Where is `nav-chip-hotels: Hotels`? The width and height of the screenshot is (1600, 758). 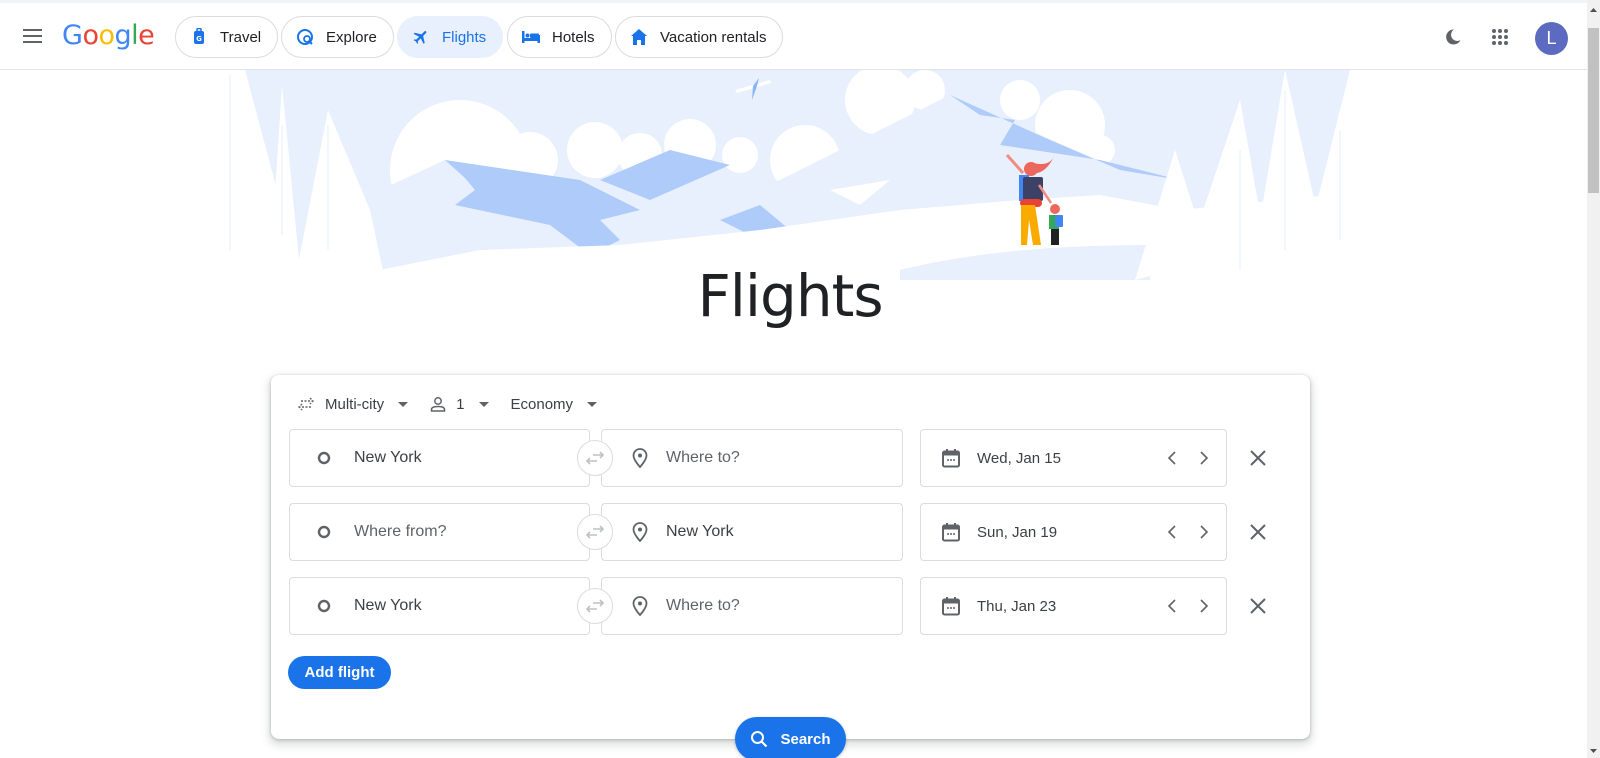
nav-chip-hotels: Hotels is located at coordinates (559, 37).